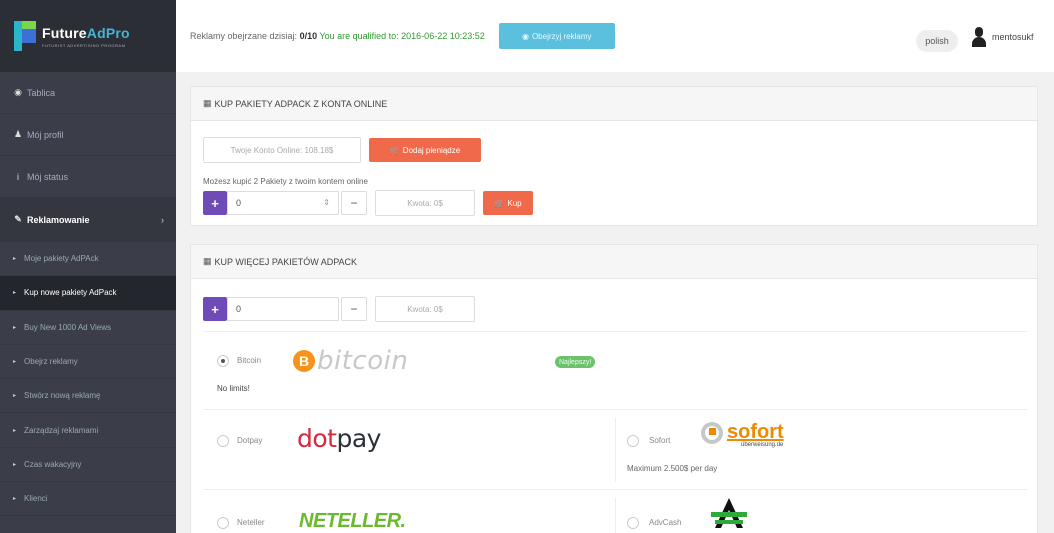 The height and width of the screenshot is (533, 1054). I want to click on sofort-radio, so click(633, 441).